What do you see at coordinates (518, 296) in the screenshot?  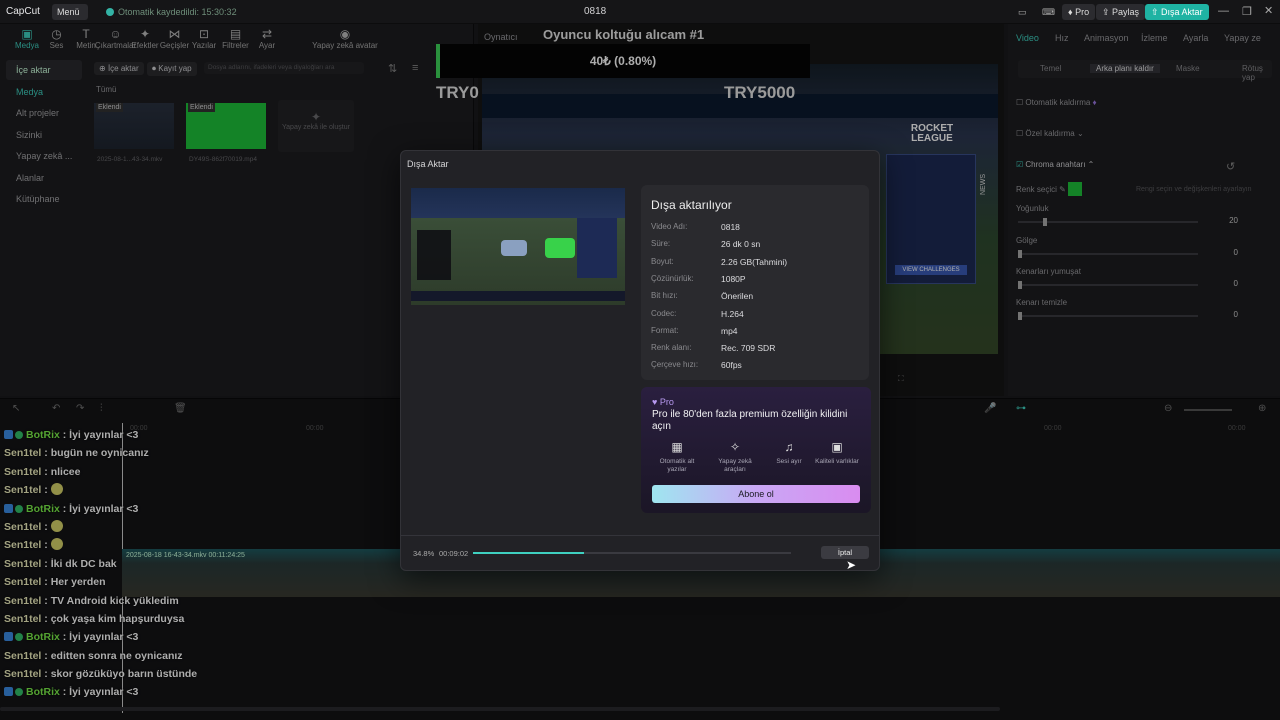 I see `preview-hud` at bounding box center [518, 296].